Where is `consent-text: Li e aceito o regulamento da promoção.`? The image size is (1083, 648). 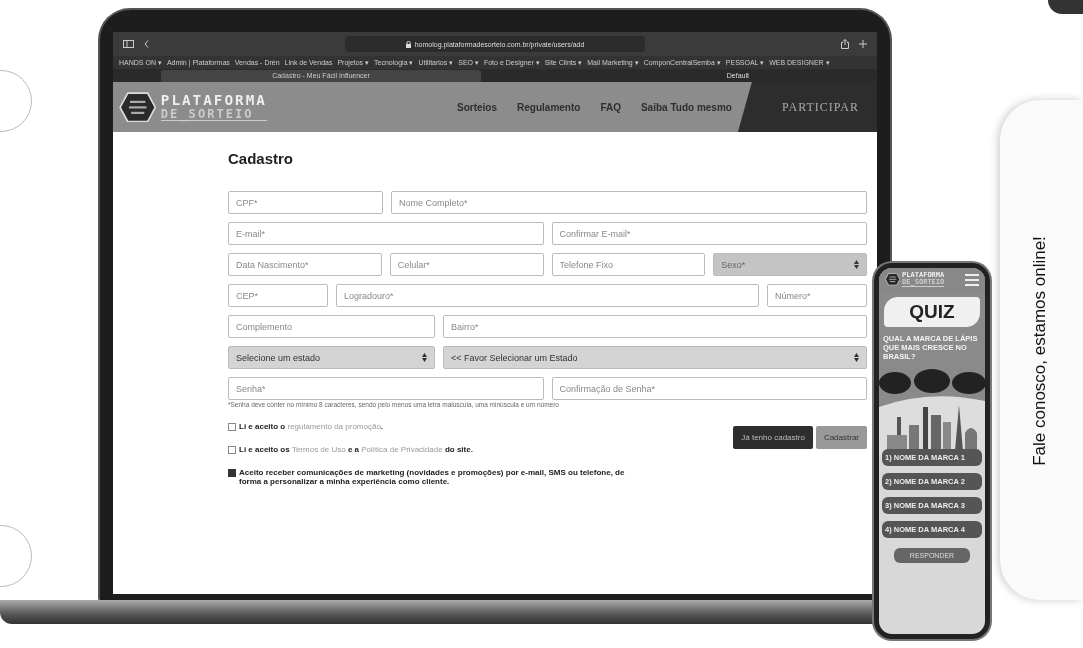
consent-text: Li e aceito o regulamento da promoção. is located at coordinates (311, 426).